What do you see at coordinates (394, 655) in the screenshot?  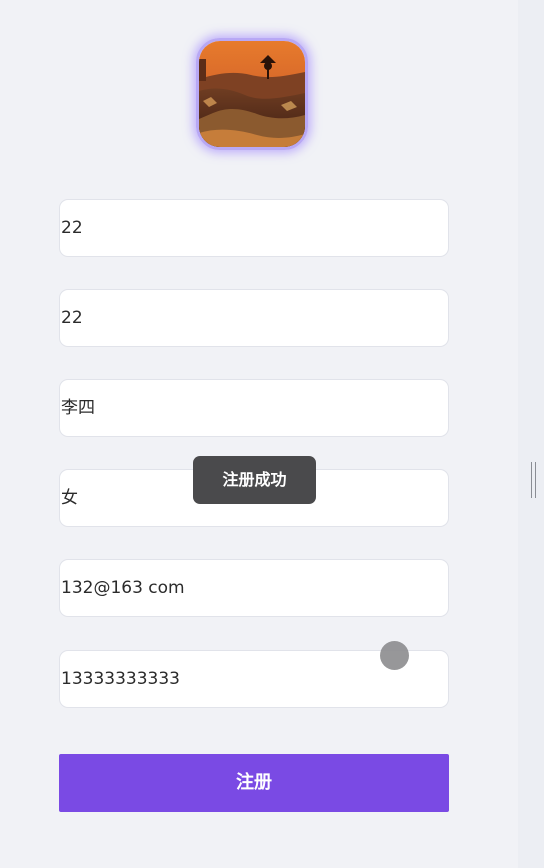 I see `touch-indicator` at bounding box center [394, 655].